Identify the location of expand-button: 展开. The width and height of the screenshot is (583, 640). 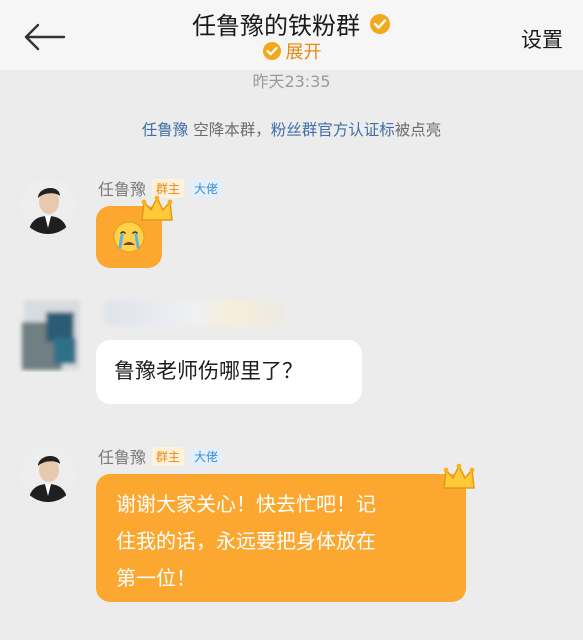
(291, 51).